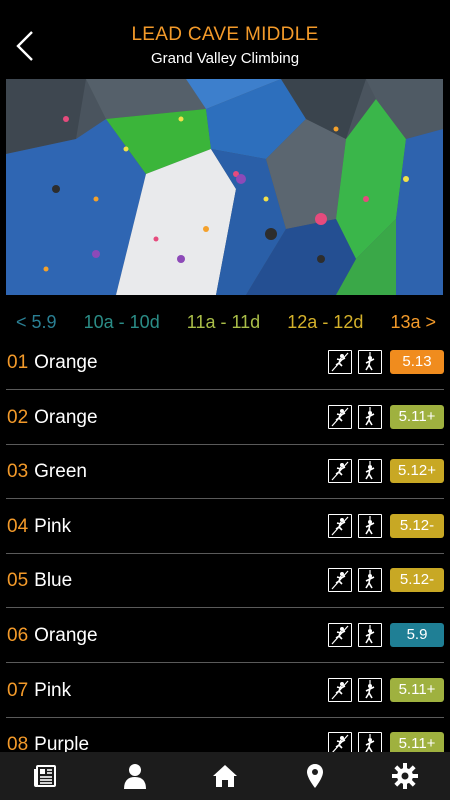 This screenshot has height=800, width=450. What do you see at coordinates (18, 635) in the screenshot?
I see `route-number: 06` at bounding box center [18, 635].